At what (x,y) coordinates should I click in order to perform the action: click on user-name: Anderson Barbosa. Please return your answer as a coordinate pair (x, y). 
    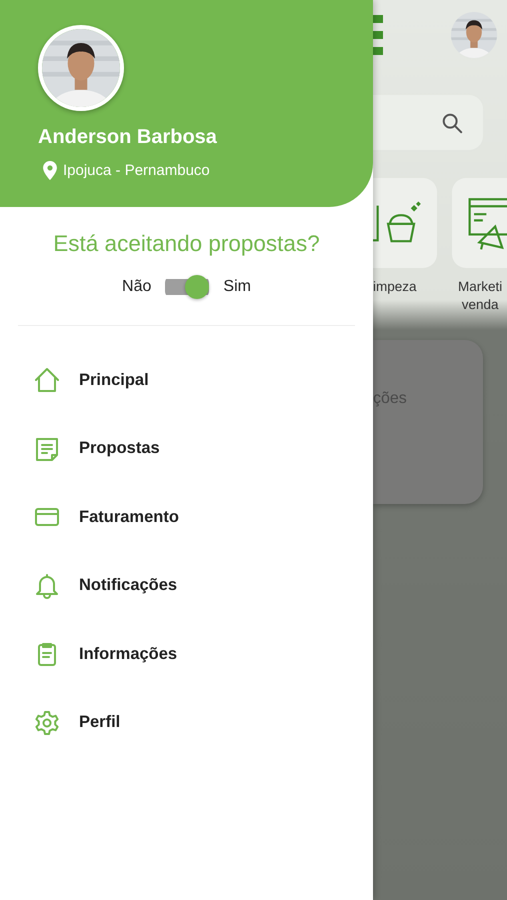
    Looking at the image, I should click on (128, 137).